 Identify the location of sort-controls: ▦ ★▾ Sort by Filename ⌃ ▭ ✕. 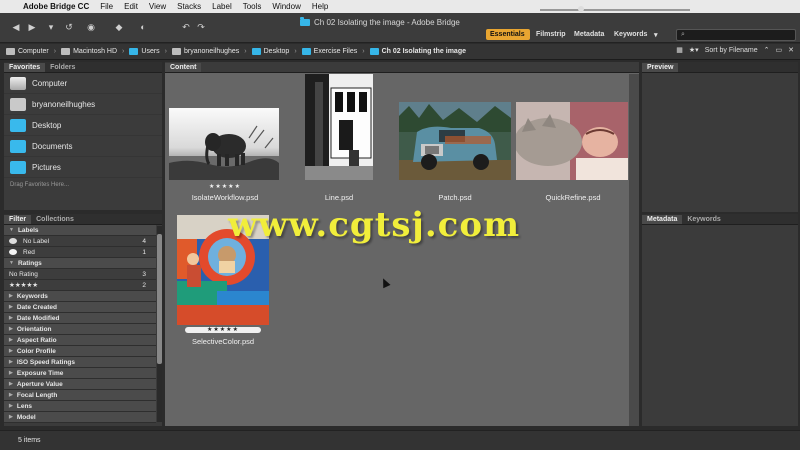
(735, 50).